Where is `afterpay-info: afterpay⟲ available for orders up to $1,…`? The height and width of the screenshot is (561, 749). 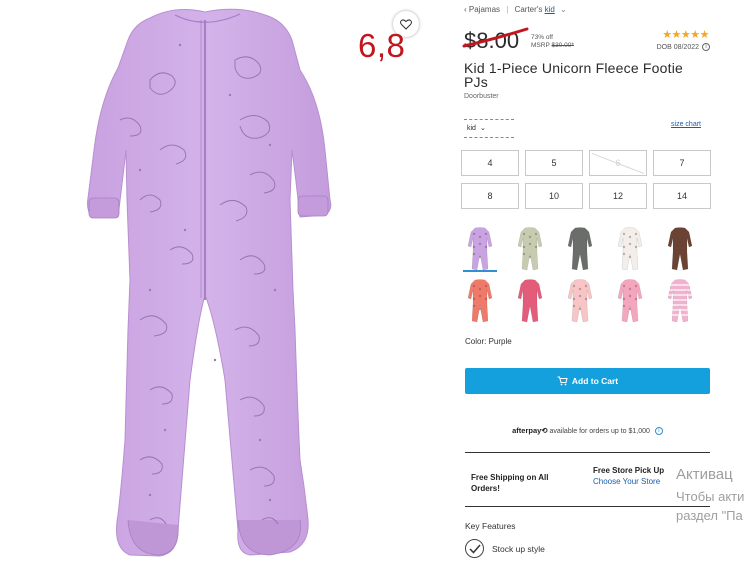
afterpay-info: afterpay⟲ available for orders up to $1,… is located at coordinates (587, 431).